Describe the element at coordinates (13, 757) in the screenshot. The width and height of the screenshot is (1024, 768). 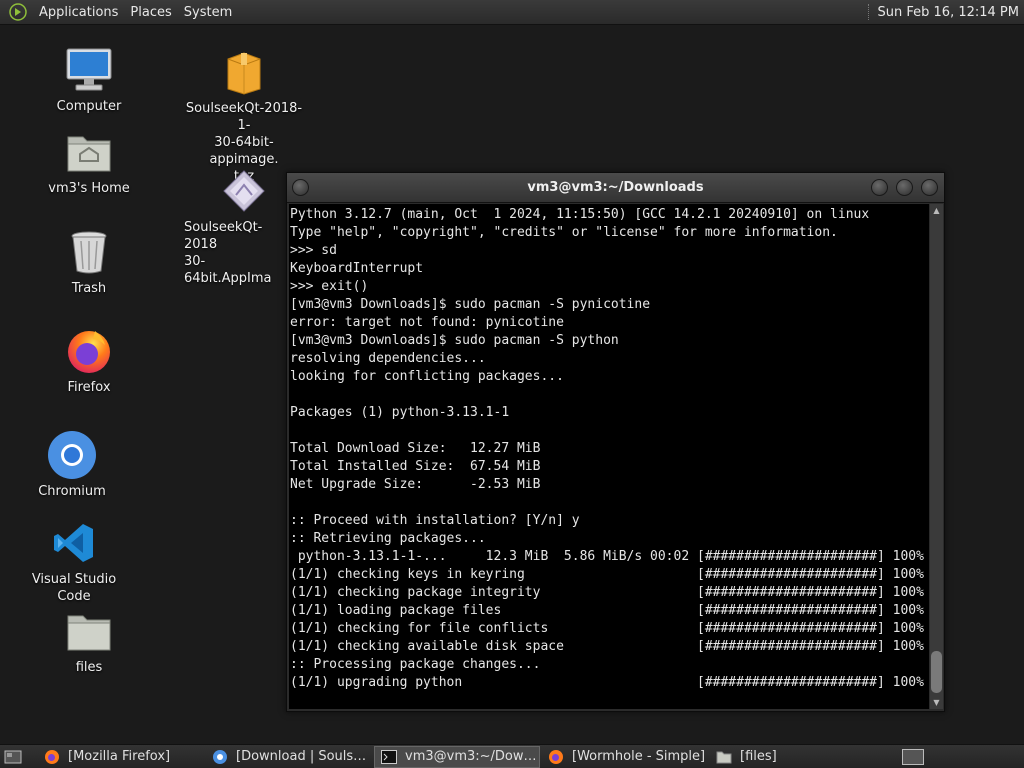
I see `show-desktop-button` at that location.